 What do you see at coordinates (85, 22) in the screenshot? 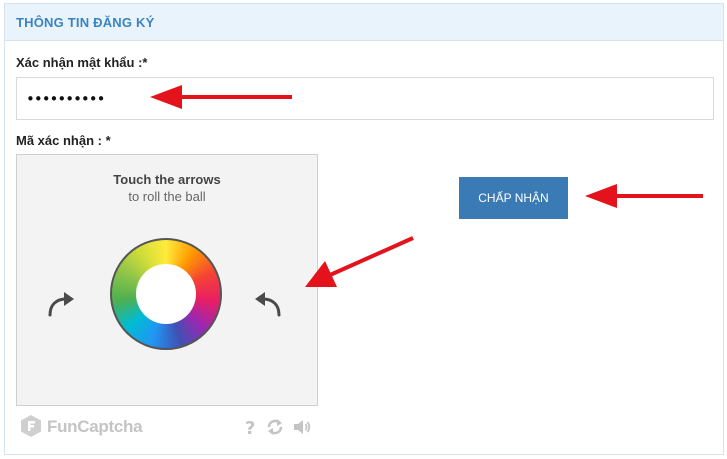
I see `panel-title: THÔNG TIN ĐĂNG KÝ` at bounding box center [85, 22].